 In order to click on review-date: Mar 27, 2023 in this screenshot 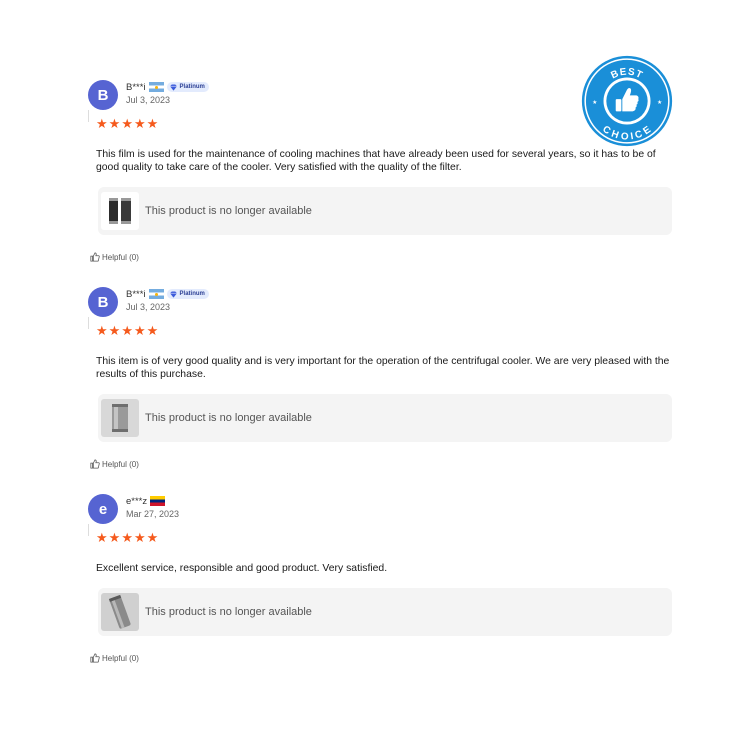, I will do `click(153, 514)`.